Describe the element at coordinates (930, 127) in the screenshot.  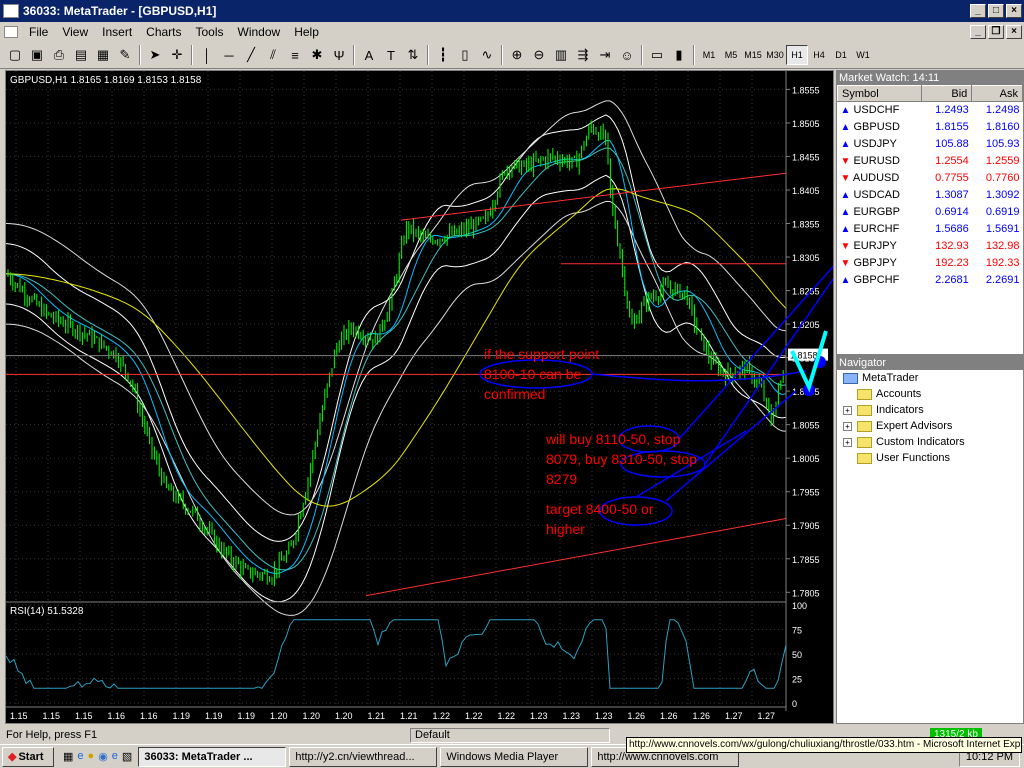
I see `market-watch-row: ▲ GBPUSD 1.8155 1.8160` at that location.